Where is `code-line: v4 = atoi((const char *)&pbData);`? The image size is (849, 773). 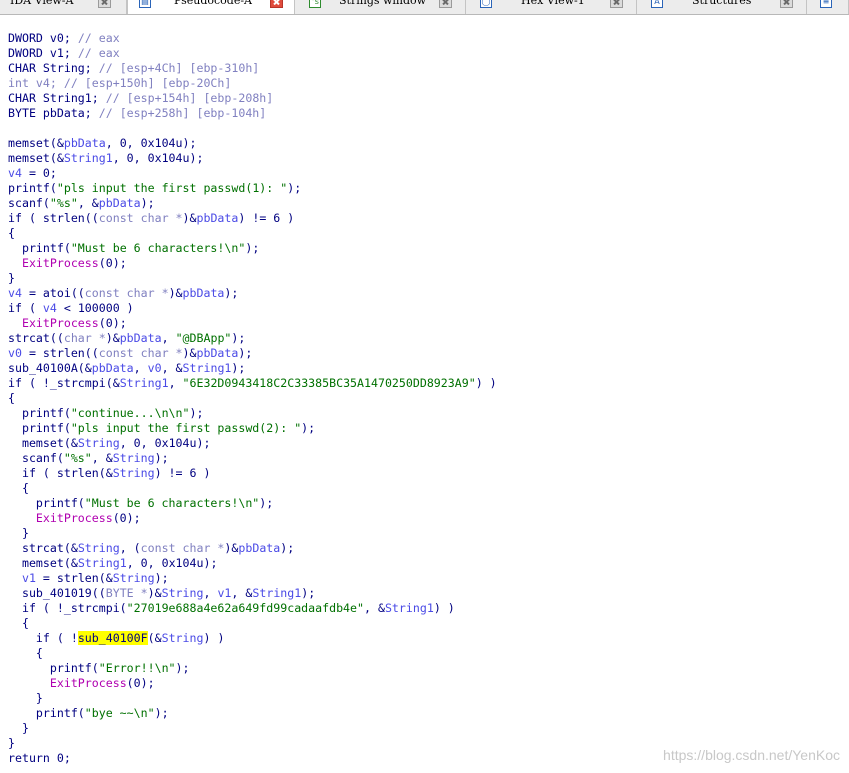 code-line: v4 = atoi((const char *)&pbData); is located at coordinates (252, 293).